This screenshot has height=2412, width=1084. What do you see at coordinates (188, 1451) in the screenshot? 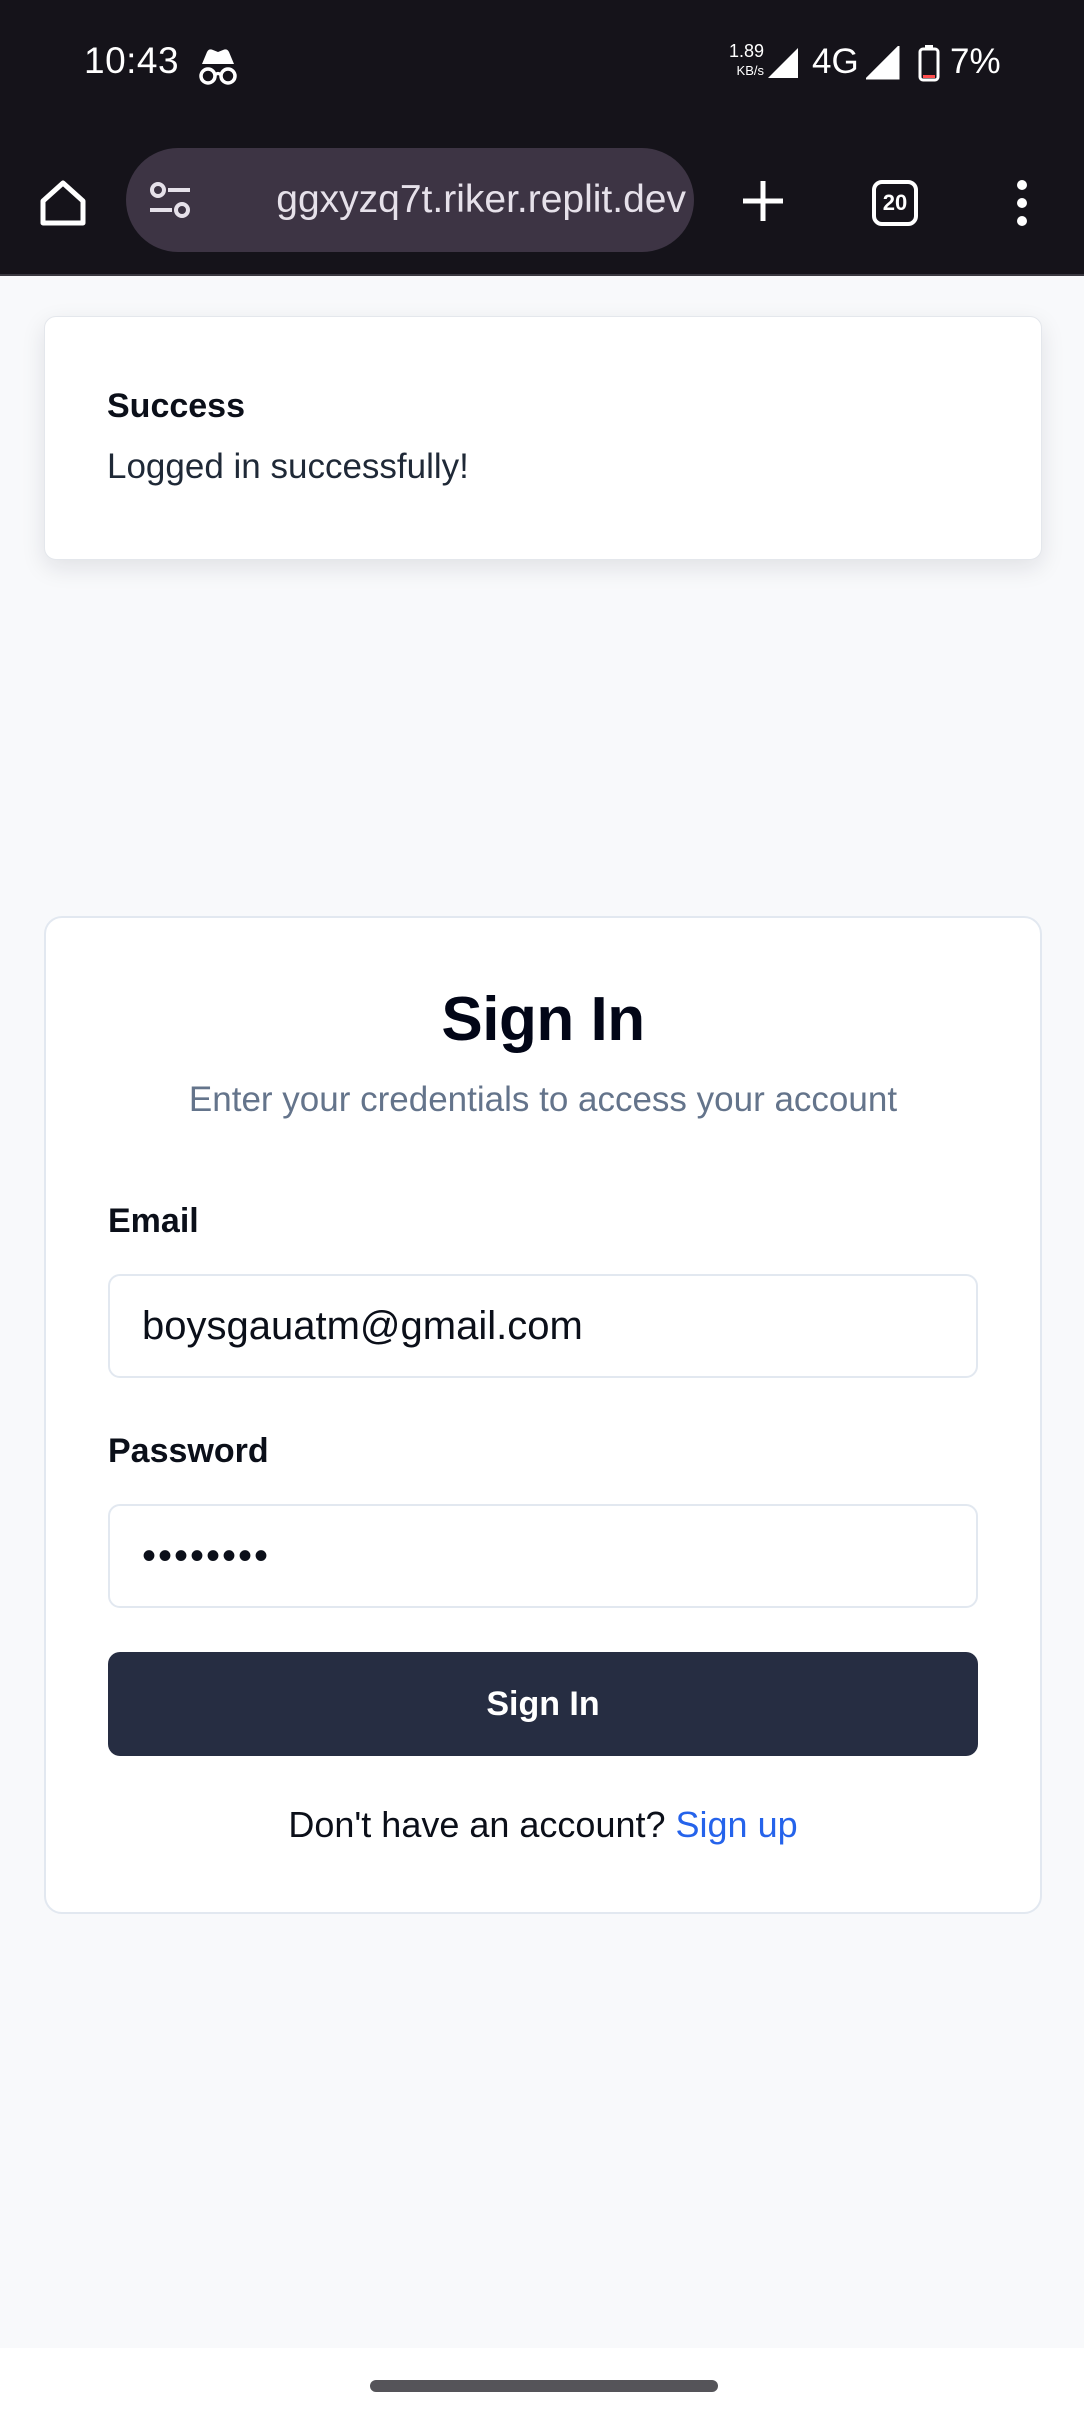
I see `password-label: Password` at bounding box center [188, 1451].